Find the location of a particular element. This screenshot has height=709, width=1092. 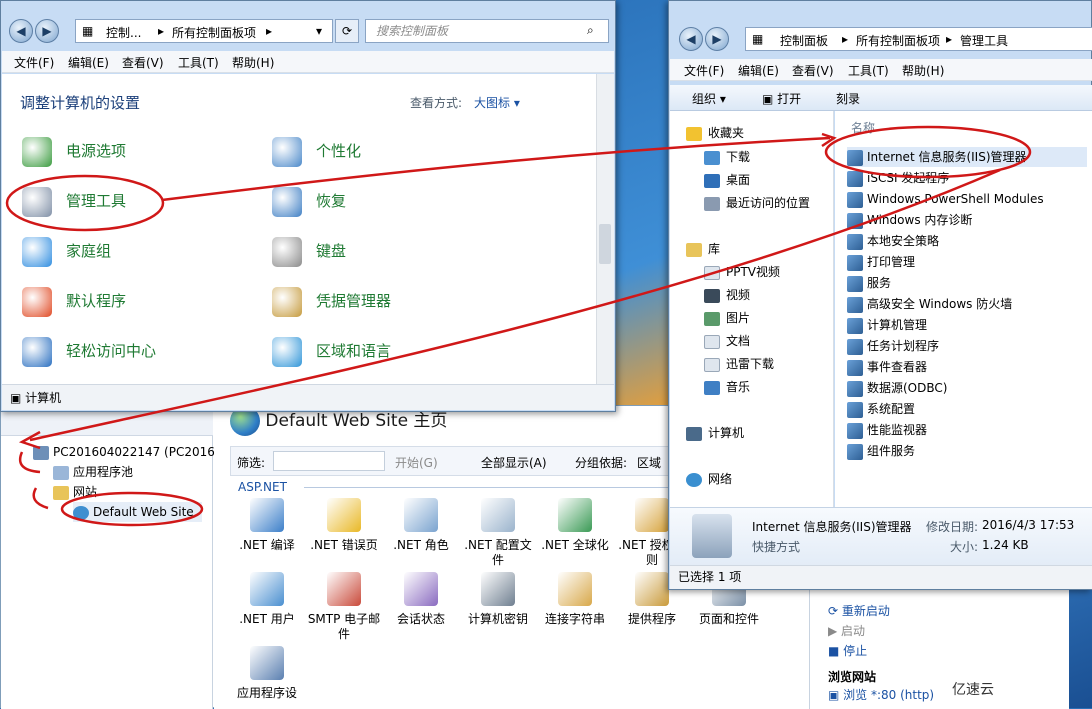

annotation-mark-server is located at coordinates (29, 462).